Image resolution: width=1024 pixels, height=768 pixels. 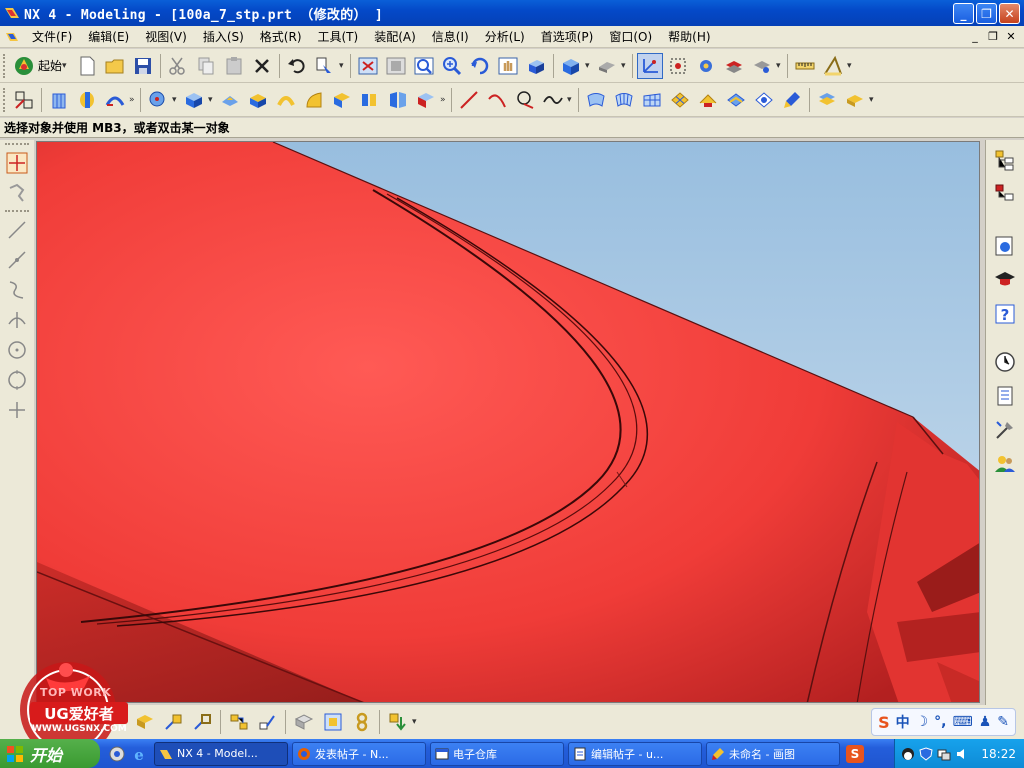 I want to click on line-button, so click(x=469, y=100).